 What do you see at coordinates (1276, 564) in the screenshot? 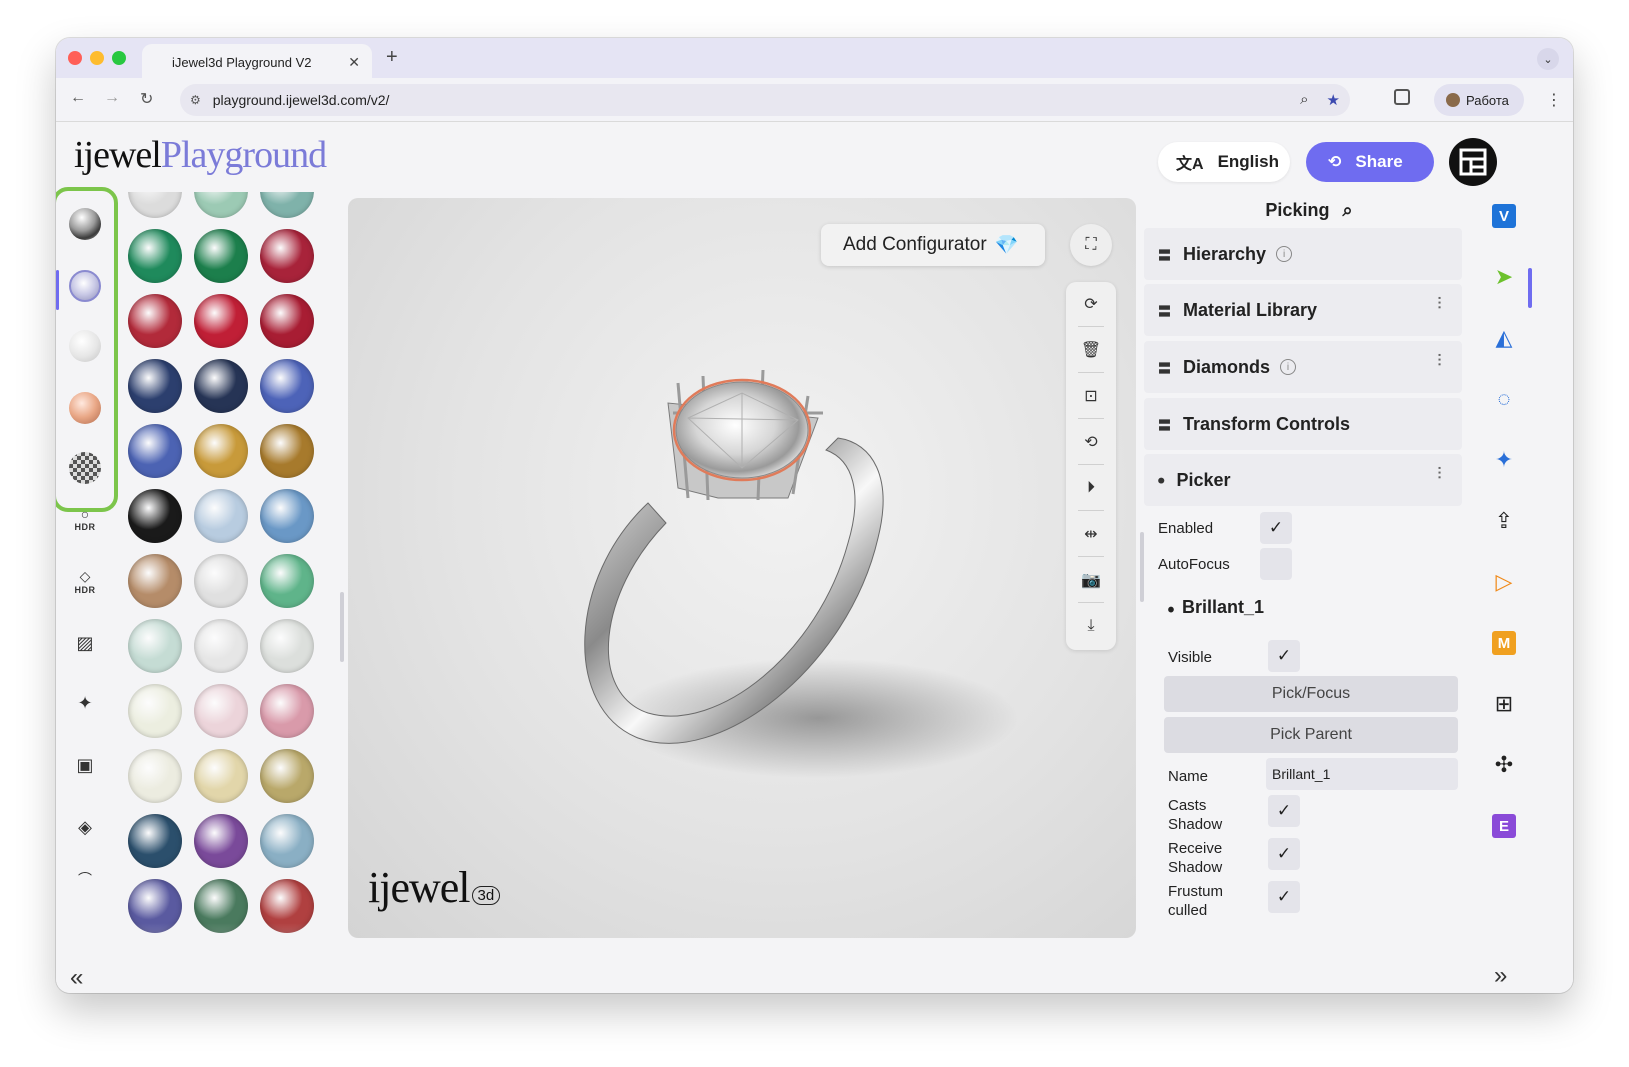
I see `autofocus-checkbox` at bounding box center [1276, 564].